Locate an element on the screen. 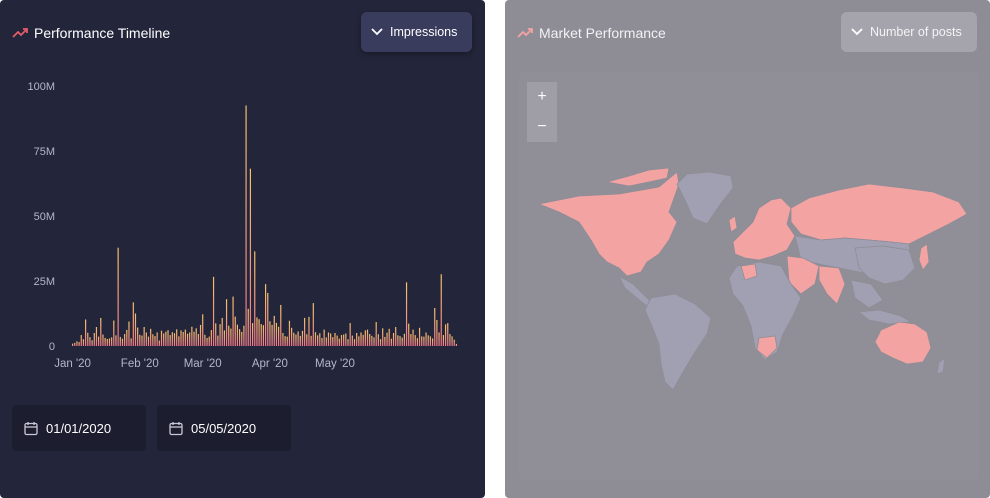 The image size is (990, 498). start-date-picker: 01/01/2020 is located at coordinates (79, 428).